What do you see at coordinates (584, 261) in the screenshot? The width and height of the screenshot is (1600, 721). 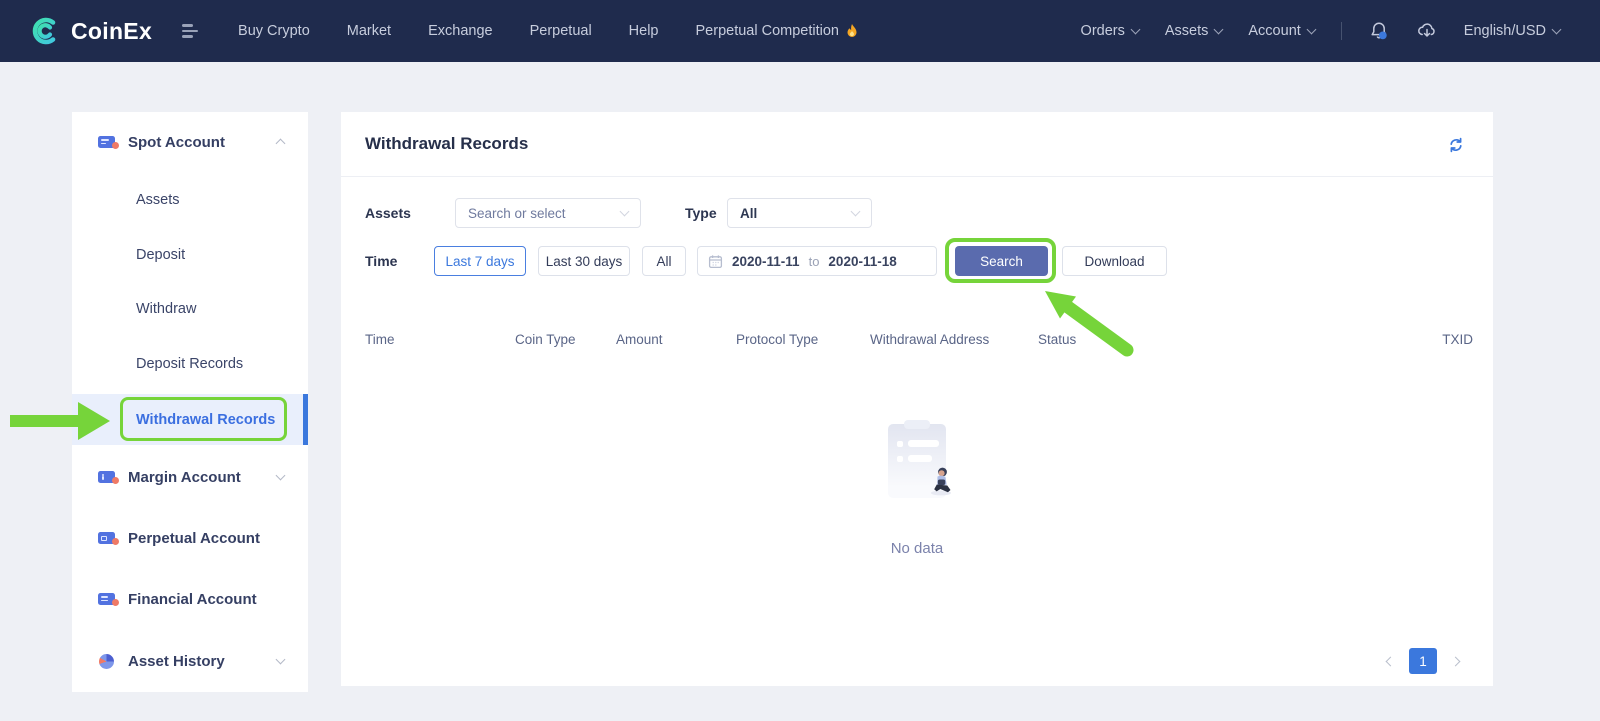 I see `time-last-30-days-button: Last 30 days` at bounding box center [584, 261].